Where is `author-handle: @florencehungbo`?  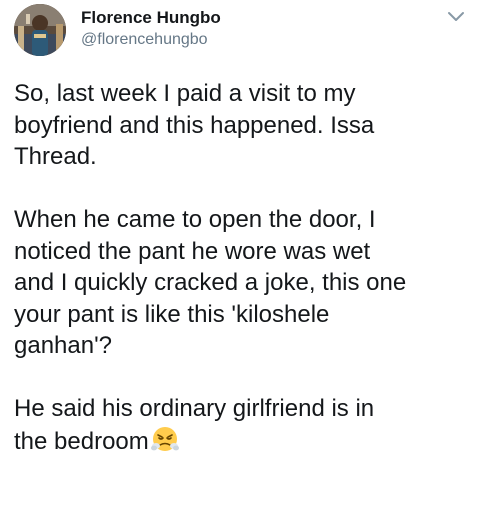
author-handle: @florencehungbo is located at coordinates (144, 40).